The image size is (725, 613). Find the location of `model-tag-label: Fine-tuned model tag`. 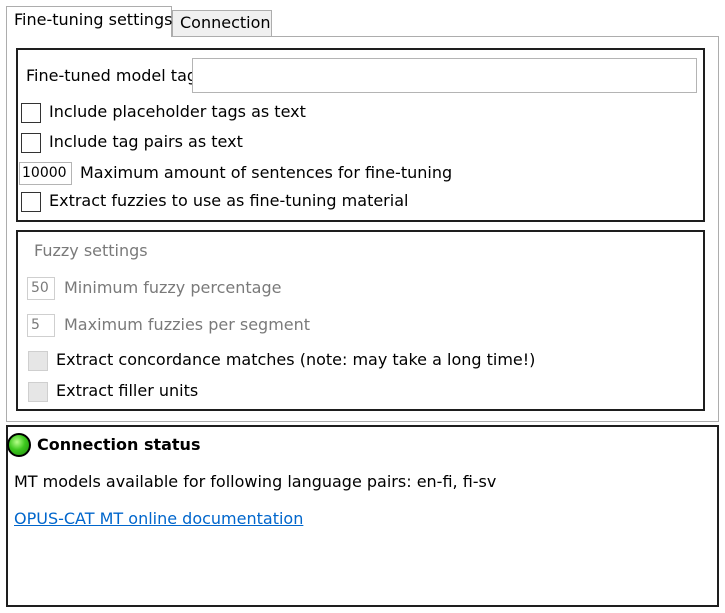

model-tag-label: Fine-tuned model tag is located at coordinates (112, 75).